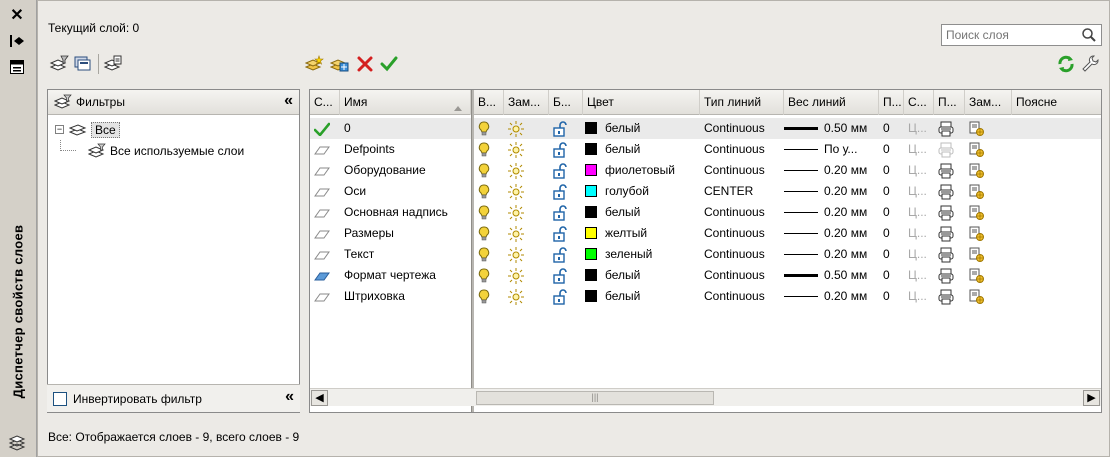  What do you see at coordinates (1066, 64) in the screenshot?
I see `refresh-icon` at bounding box center [1066, 64].